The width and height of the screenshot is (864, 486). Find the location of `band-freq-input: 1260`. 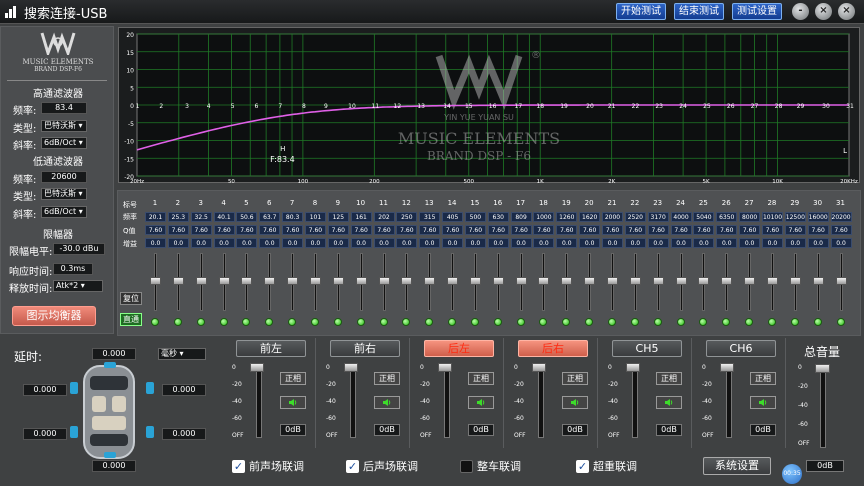

band-freq-input: 1260 is located at coordinates (567, 217).